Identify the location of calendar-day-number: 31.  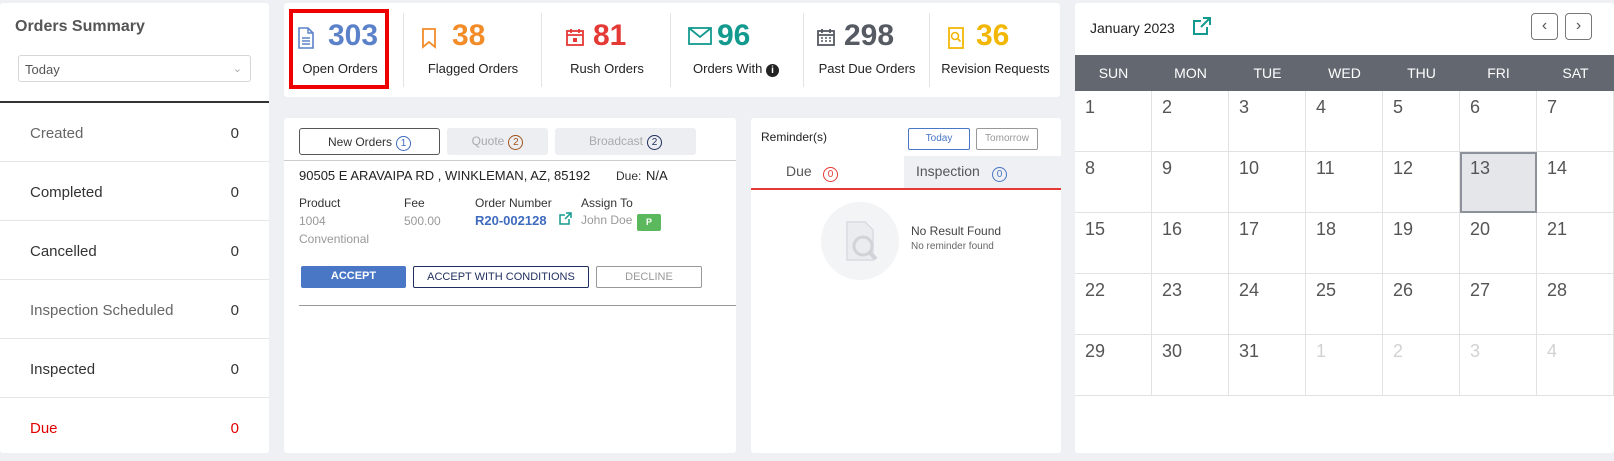
(1249, 351).